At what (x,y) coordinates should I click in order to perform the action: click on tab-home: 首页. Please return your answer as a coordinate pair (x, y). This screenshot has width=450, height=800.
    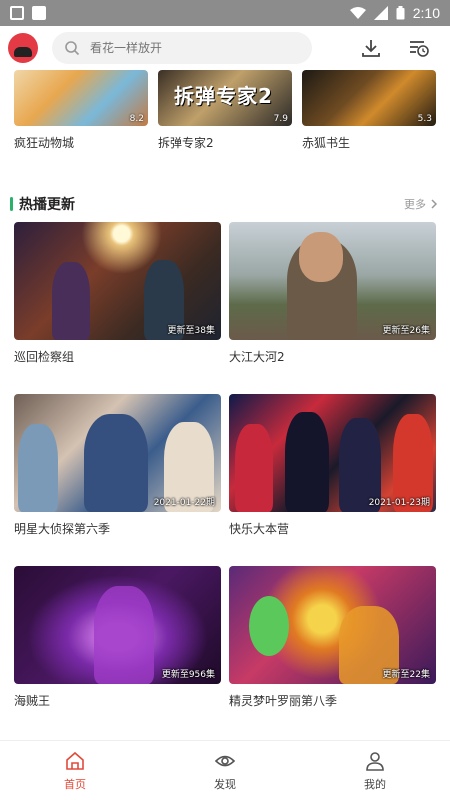
    Looking at the image, I should click on (75, 770).